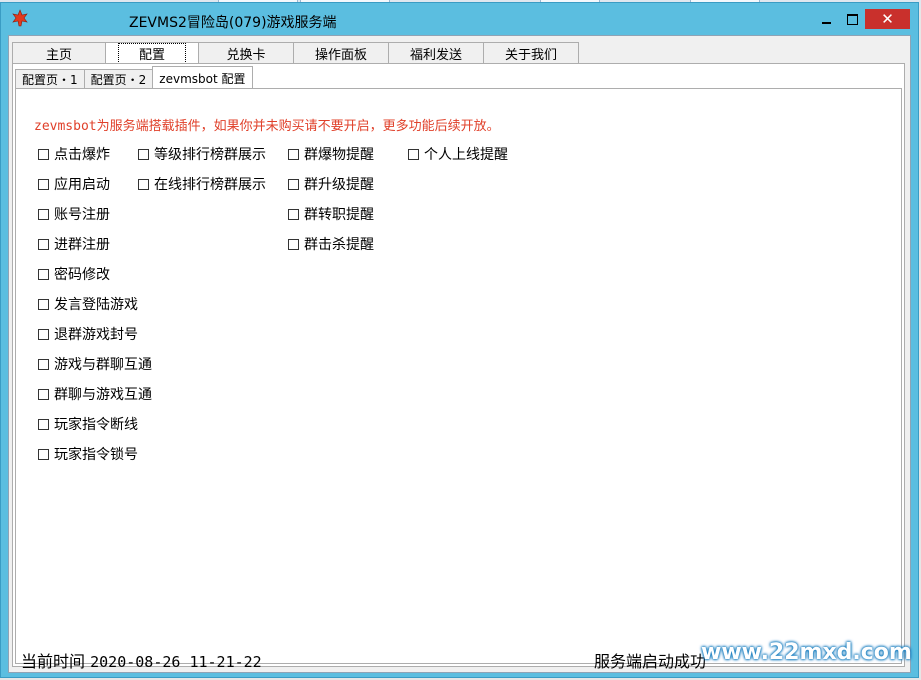 The image size is (921, 680). Describe the element at coordinates (340, 55) in the screenshot. I see `tab-label: 操作面板` at that location.